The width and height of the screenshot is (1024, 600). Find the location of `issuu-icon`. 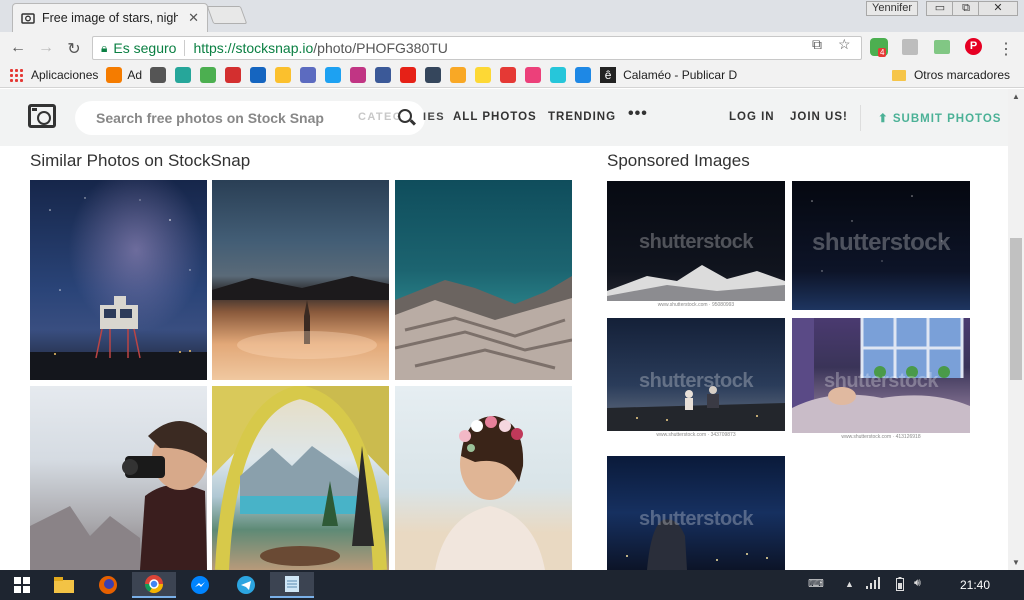

issuu-icon is located at coordinates (583, 75).